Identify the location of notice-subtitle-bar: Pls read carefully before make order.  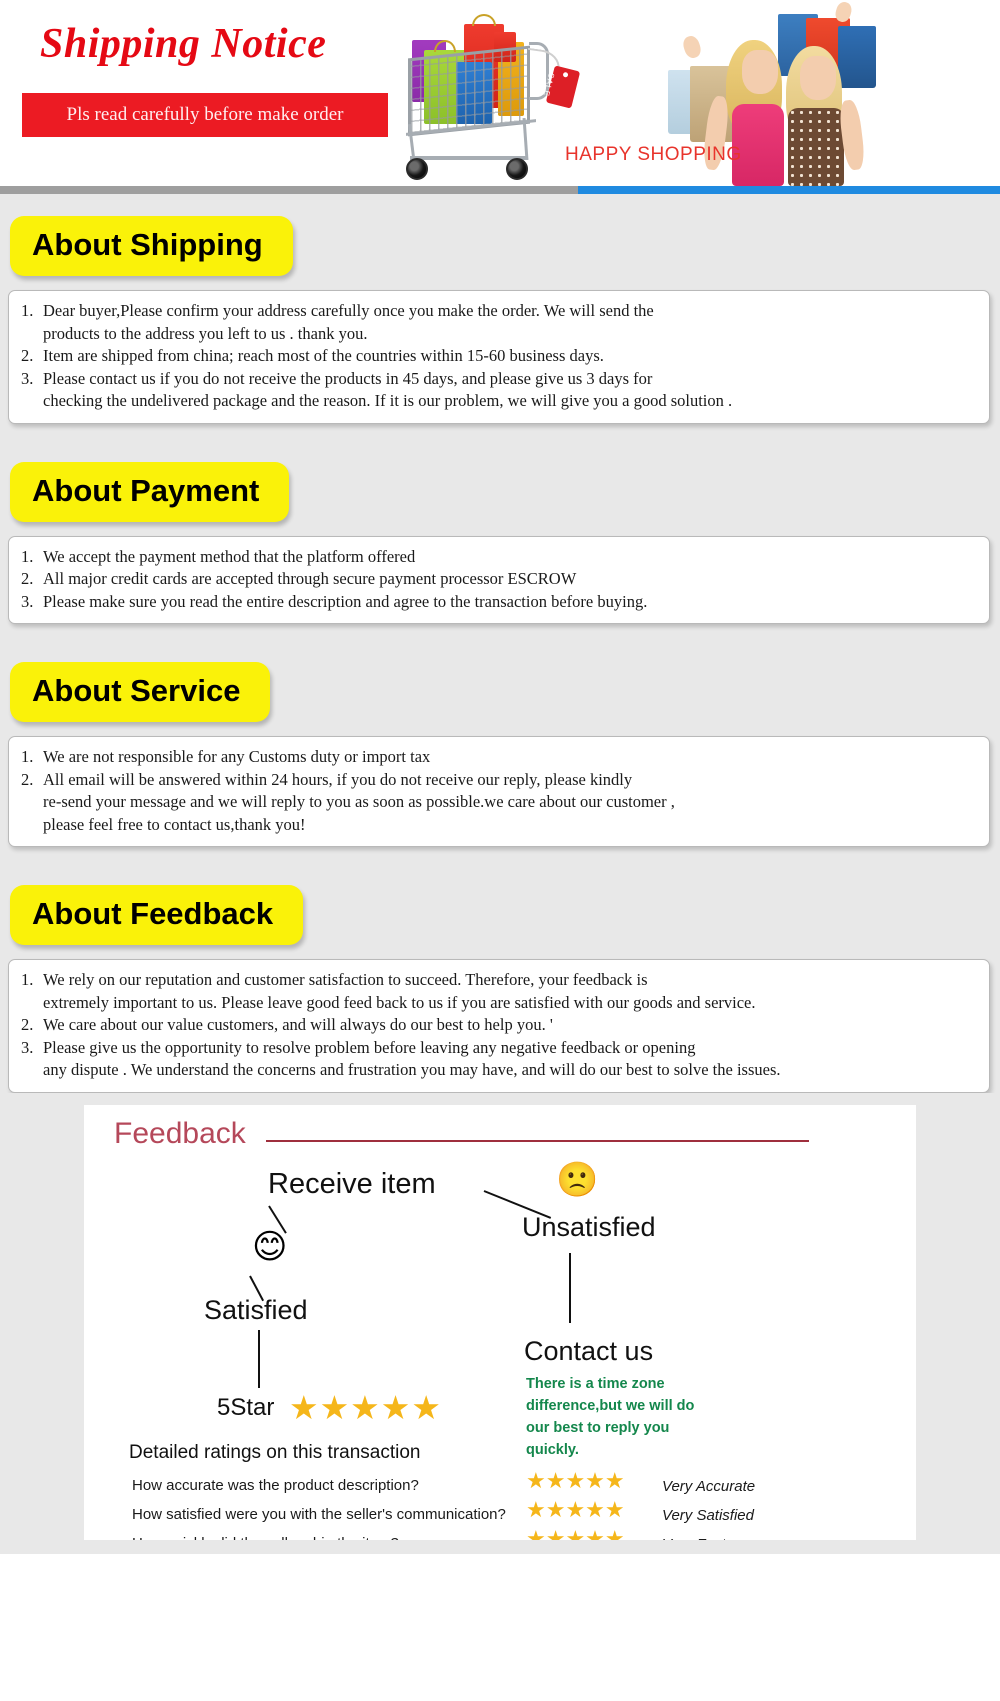
(205, 115).